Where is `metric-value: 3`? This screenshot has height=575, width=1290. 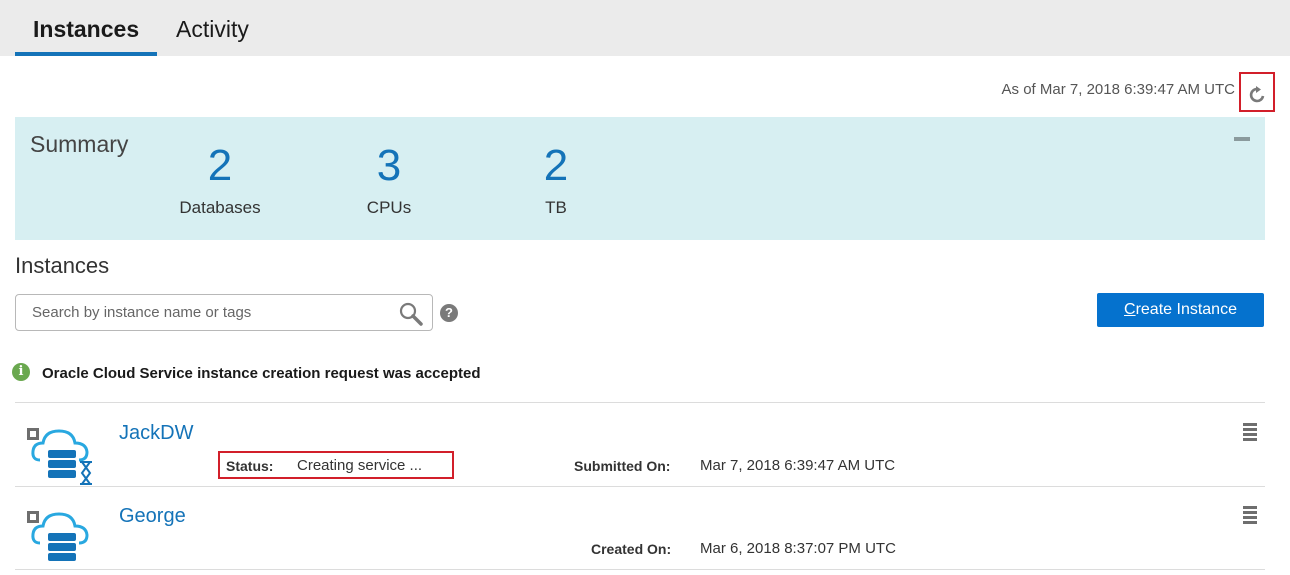
metric-value: 3 is located at coordinates (389, 165).